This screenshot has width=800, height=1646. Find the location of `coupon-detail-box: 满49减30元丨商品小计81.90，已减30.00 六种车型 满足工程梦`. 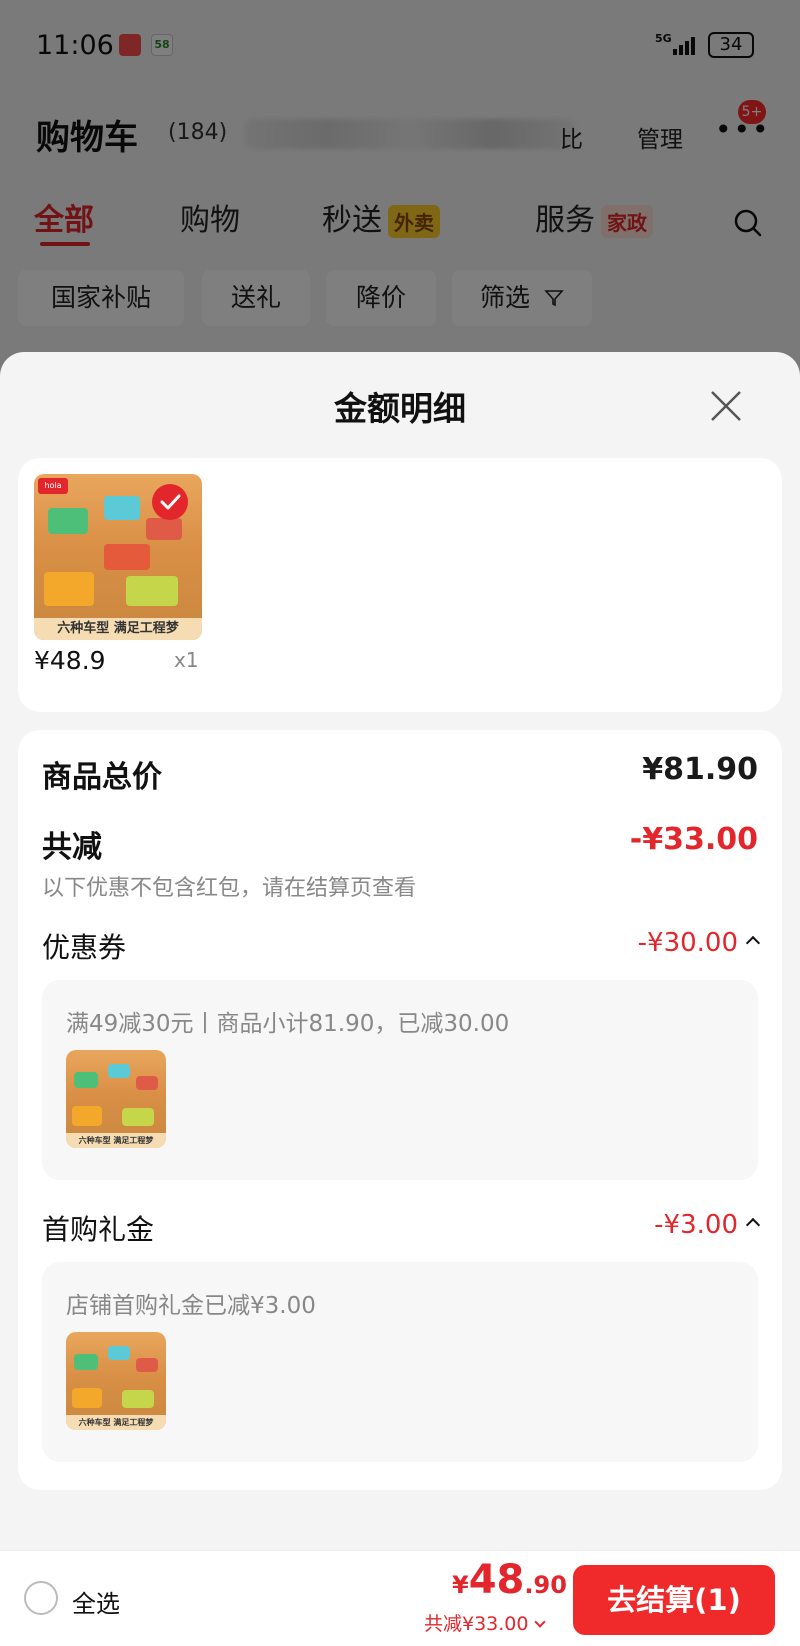

coupon-detail-box: 满49减30元丨商品小计81.90，已减30.00 六种车型 满足工程梦 is located at coordinates (400, 1080).